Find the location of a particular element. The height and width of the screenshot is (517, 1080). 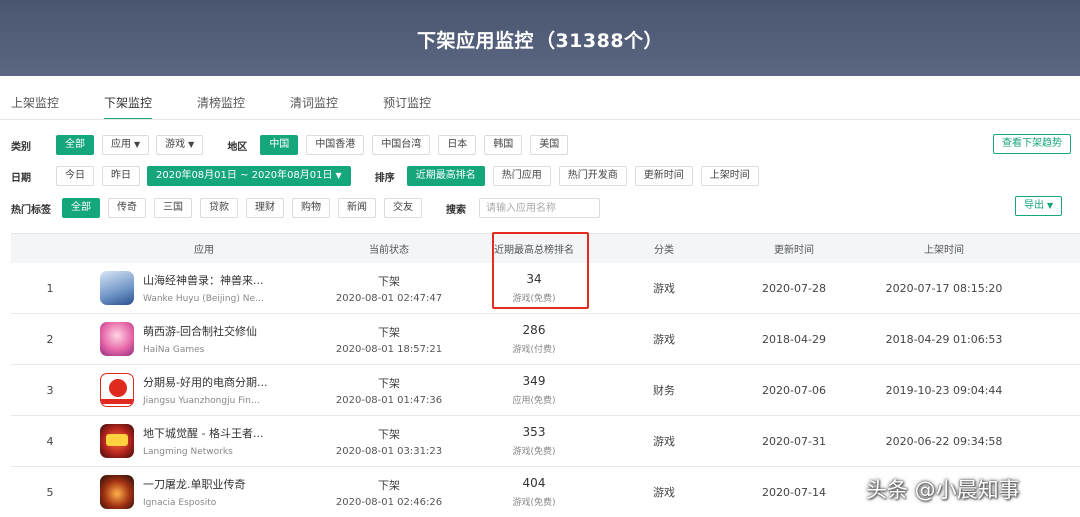

row-index: 2 is located at coordinates (50, 339).